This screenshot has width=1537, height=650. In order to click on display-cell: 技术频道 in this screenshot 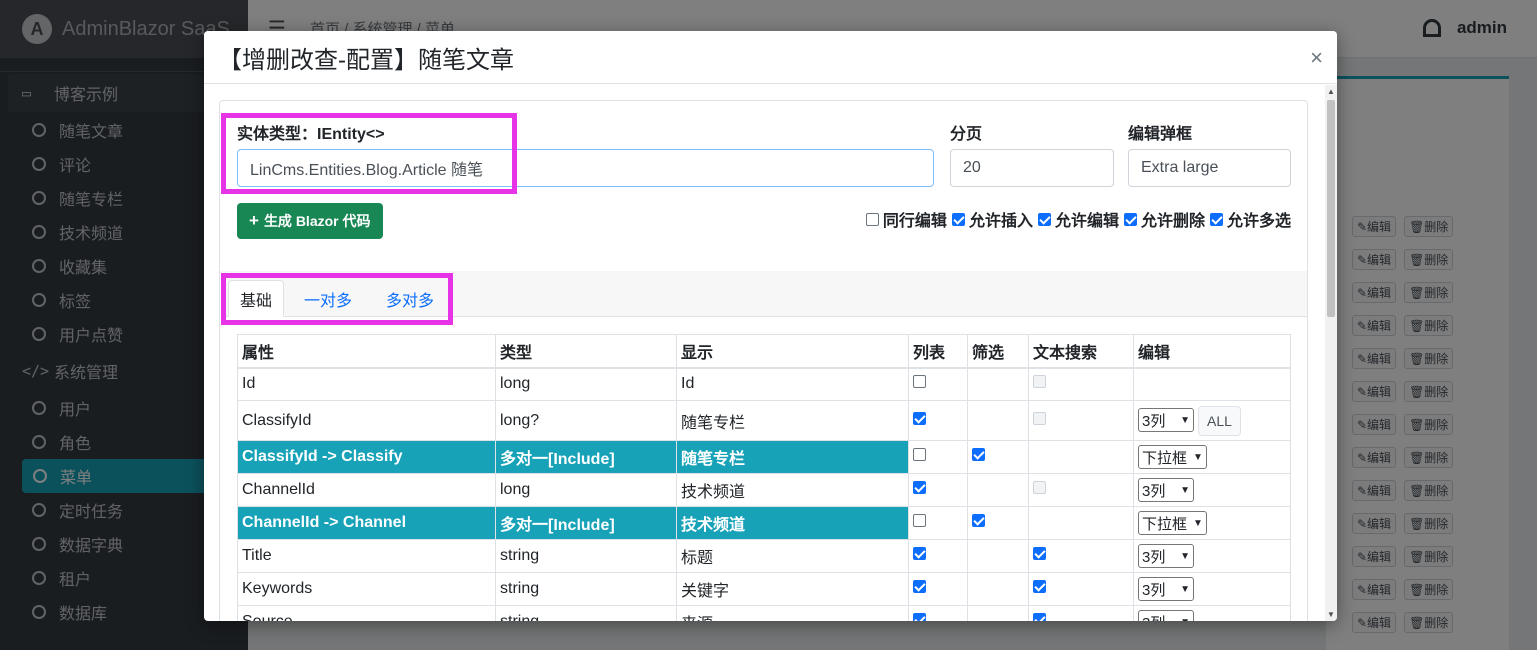, I will do `click(792, 490)`.